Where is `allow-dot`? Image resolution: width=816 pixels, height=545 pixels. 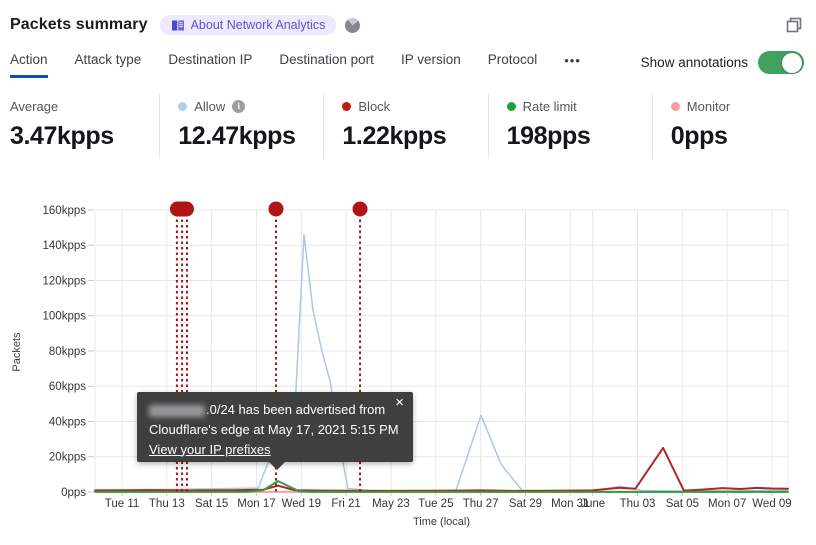 allow-dot is located at coordinates (183, 106).